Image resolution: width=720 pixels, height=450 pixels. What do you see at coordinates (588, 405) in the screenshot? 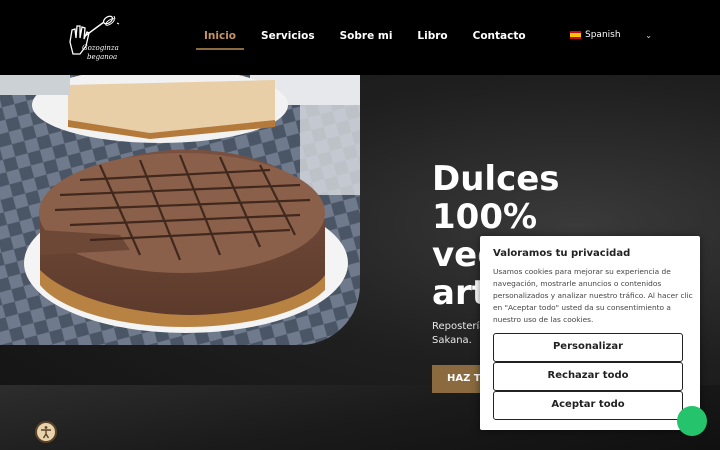
I see `accept-all-button: Aceptar todo` at bounding box center [588, 405].